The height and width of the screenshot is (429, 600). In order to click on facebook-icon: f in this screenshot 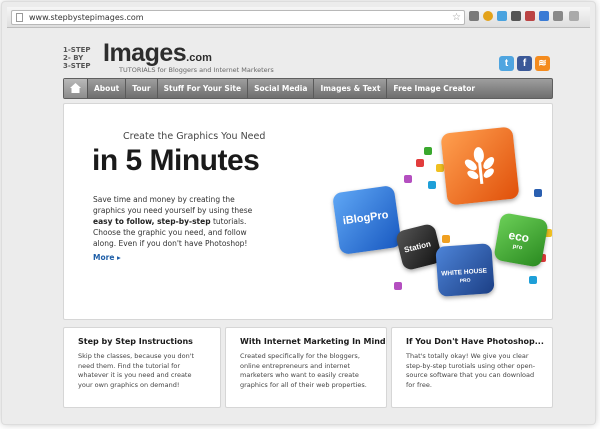, I will do `click(524, 63)`.